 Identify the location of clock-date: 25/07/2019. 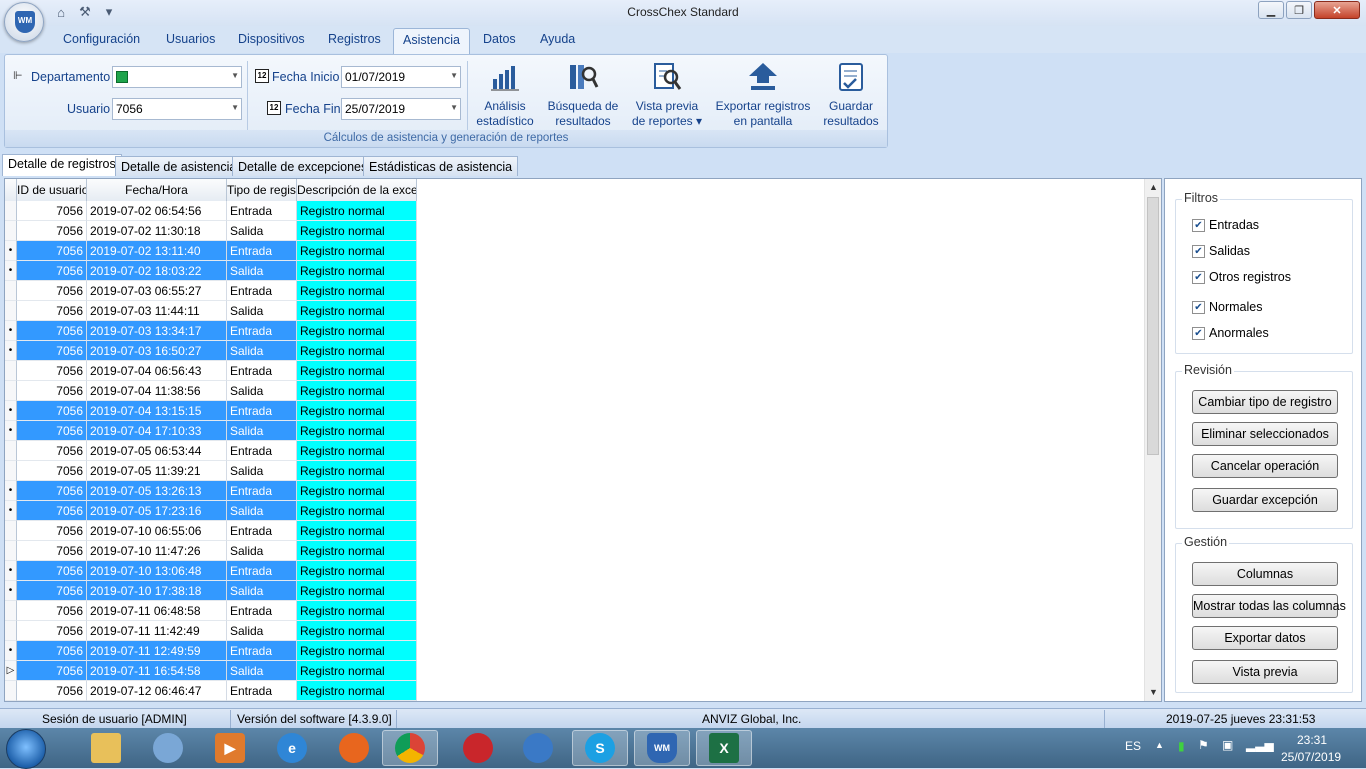
(1311, 757).